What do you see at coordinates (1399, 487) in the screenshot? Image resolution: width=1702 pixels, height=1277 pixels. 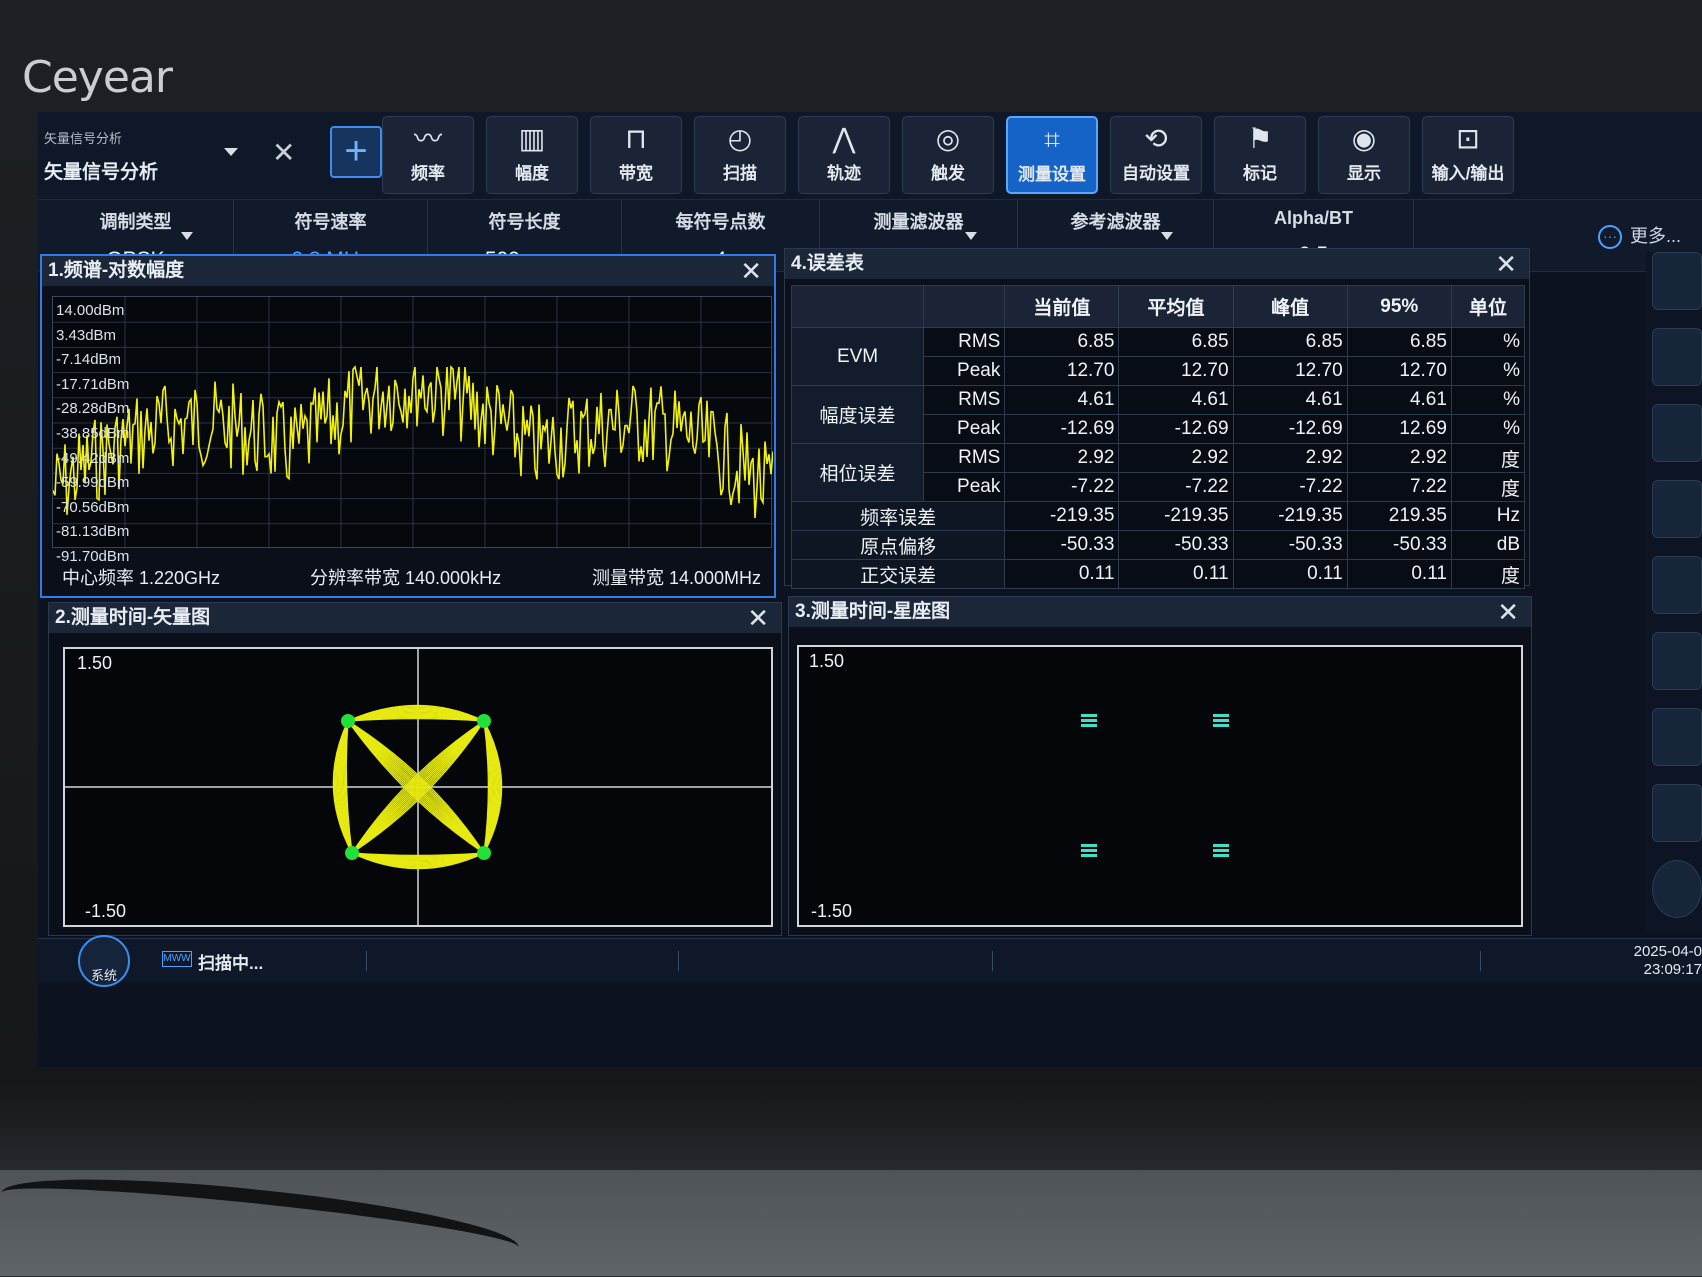 I see `error-cell-p95: 7.22` at bounding box center [1399, 487].